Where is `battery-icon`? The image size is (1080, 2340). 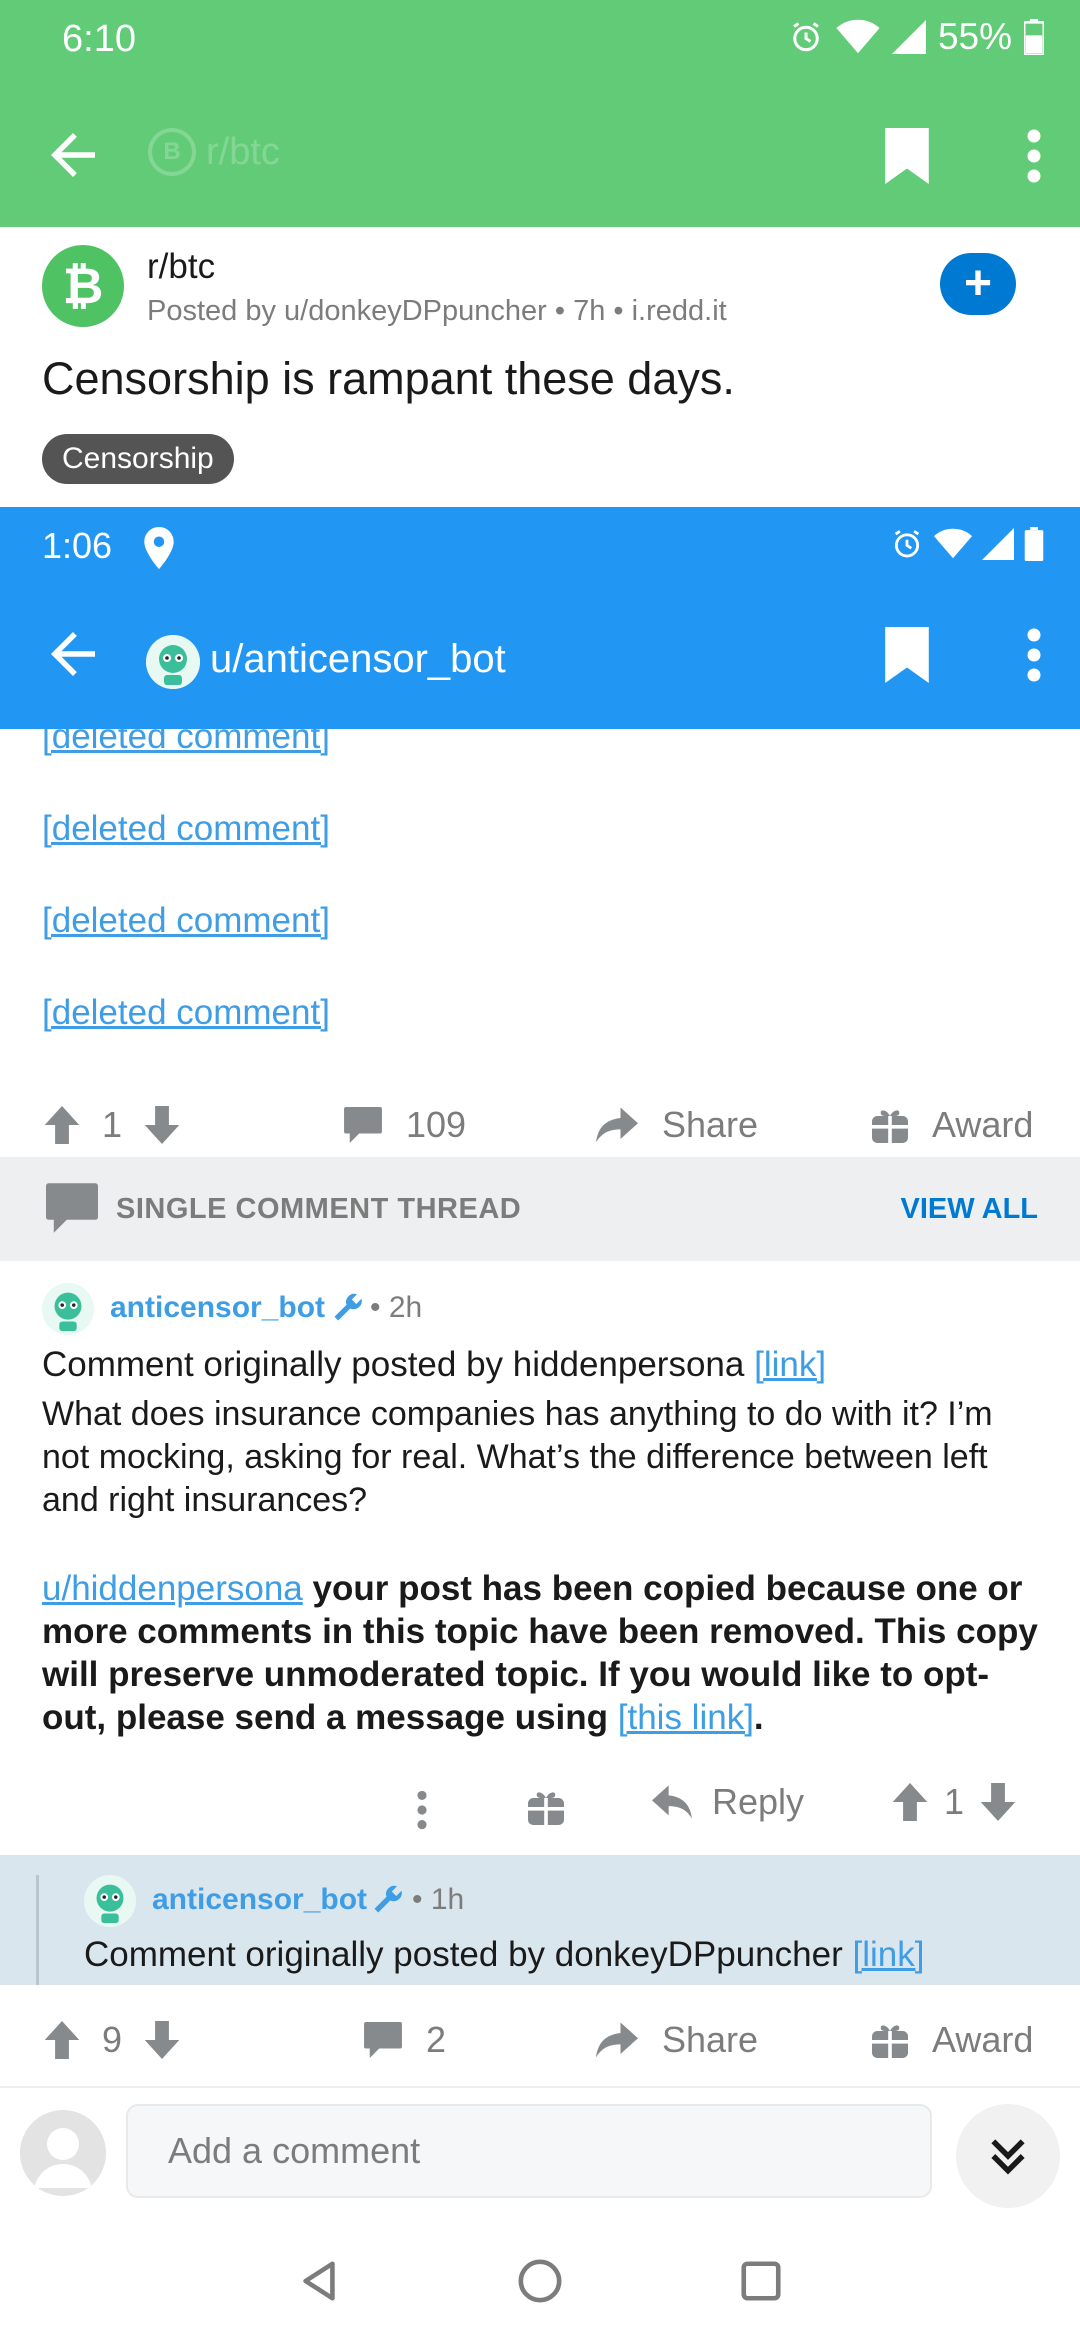 battery-icon is located at coordinates (1034, 37).